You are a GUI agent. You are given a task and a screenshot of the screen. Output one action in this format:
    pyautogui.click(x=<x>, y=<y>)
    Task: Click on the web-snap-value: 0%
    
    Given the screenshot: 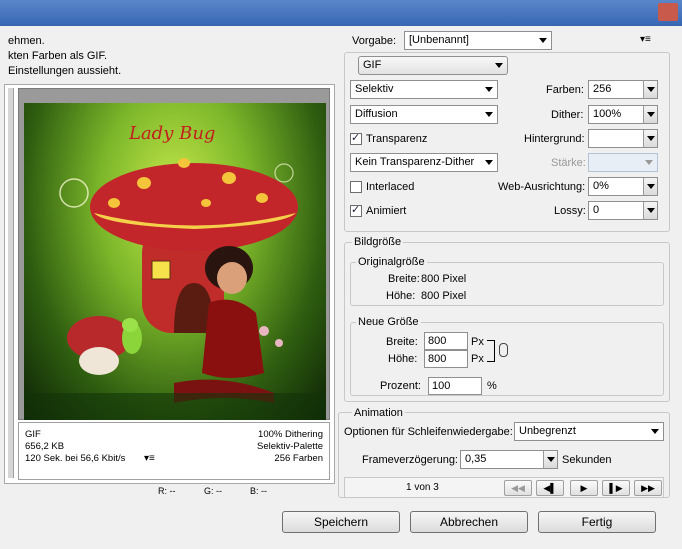 What is the action you would take?
    pyautogui.click(x=601, y=186)
    